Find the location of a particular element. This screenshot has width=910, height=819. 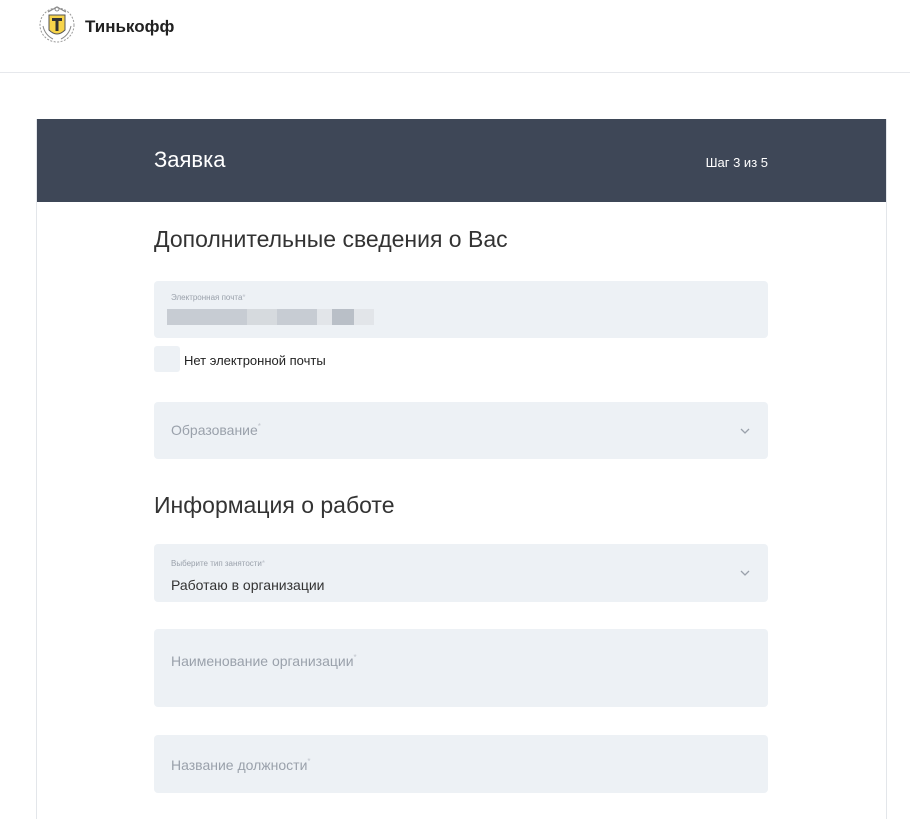

no-email-checkbox is located at coordinates (167, 359).